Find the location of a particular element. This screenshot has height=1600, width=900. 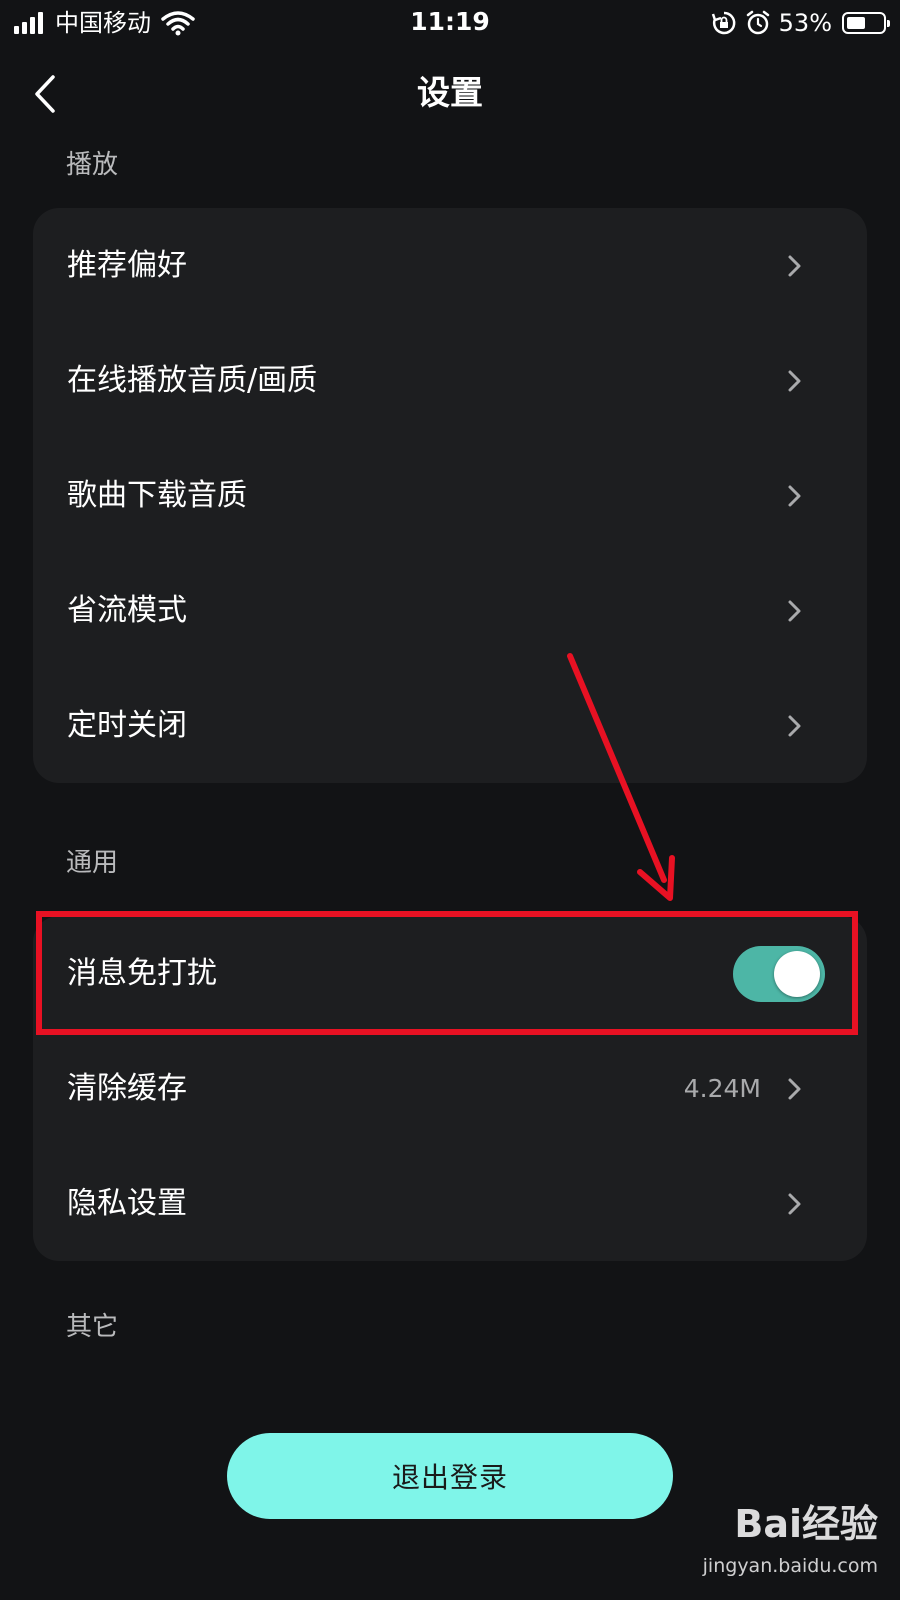

status-right: 53% is located at coordinates (800, 23).